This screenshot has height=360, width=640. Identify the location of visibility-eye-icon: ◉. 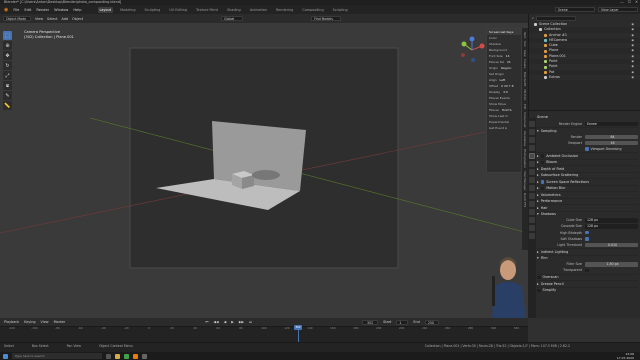
(632, 77).